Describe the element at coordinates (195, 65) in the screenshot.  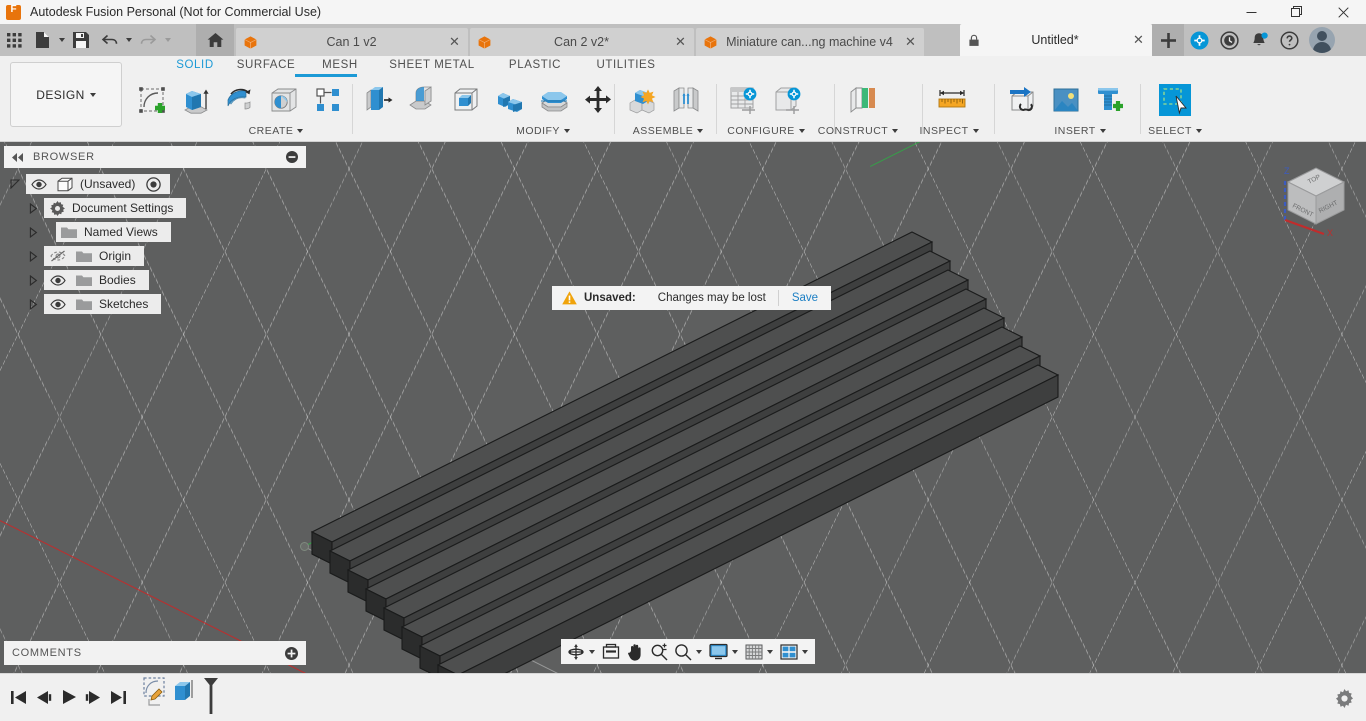
I see `tab-solid: SOLID` at that location.